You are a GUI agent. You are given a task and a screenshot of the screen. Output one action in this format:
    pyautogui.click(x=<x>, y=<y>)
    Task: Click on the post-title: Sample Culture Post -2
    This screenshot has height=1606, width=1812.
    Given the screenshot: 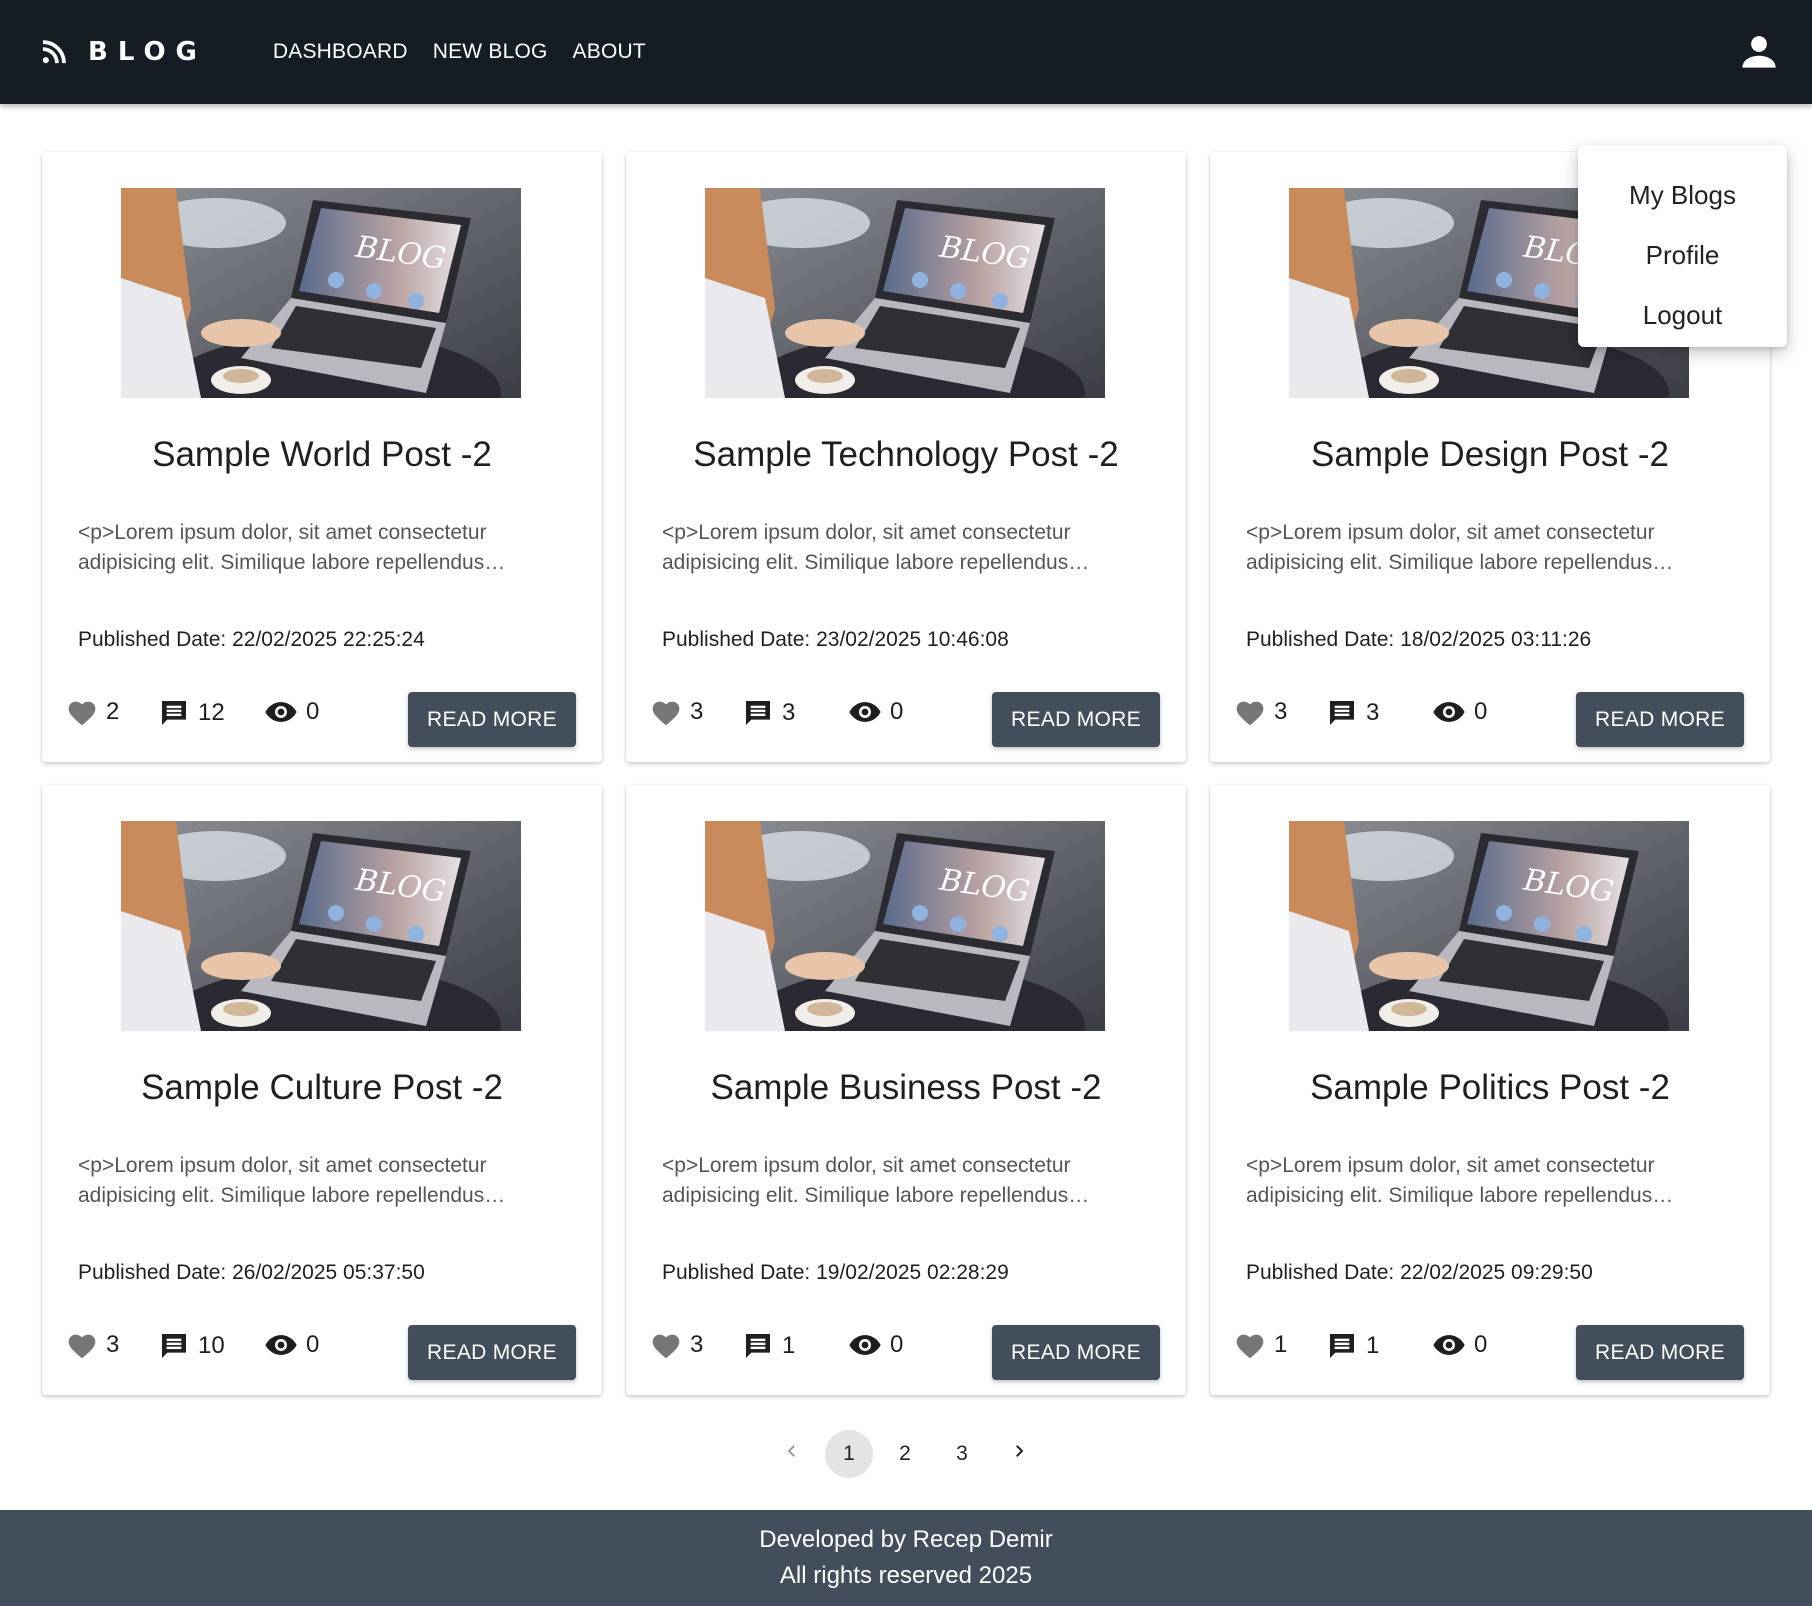 What is the action you would take?
    pyautogui.click(x=322, y=1088)
    